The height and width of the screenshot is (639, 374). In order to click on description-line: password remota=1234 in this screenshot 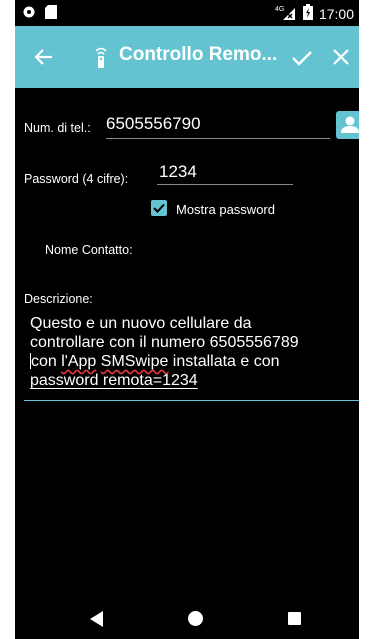, I will do `click(114, 380)`.